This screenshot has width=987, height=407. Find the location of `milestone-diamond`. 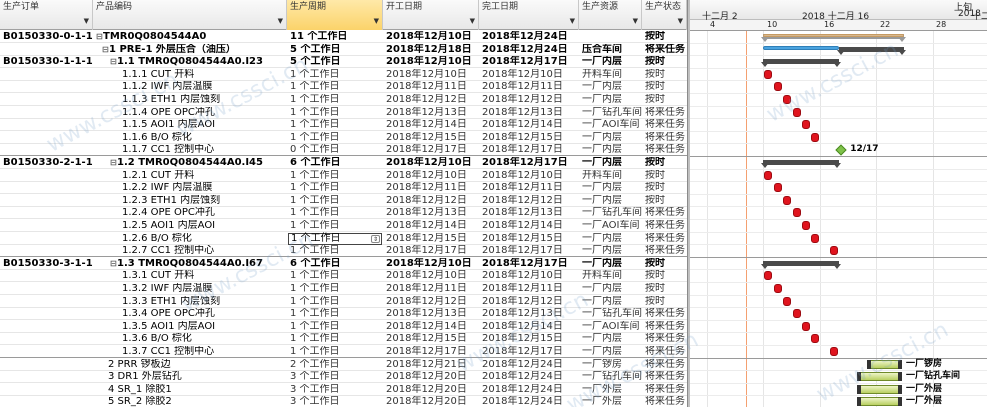

milestone-diamond is located at coordinates (841, 150).